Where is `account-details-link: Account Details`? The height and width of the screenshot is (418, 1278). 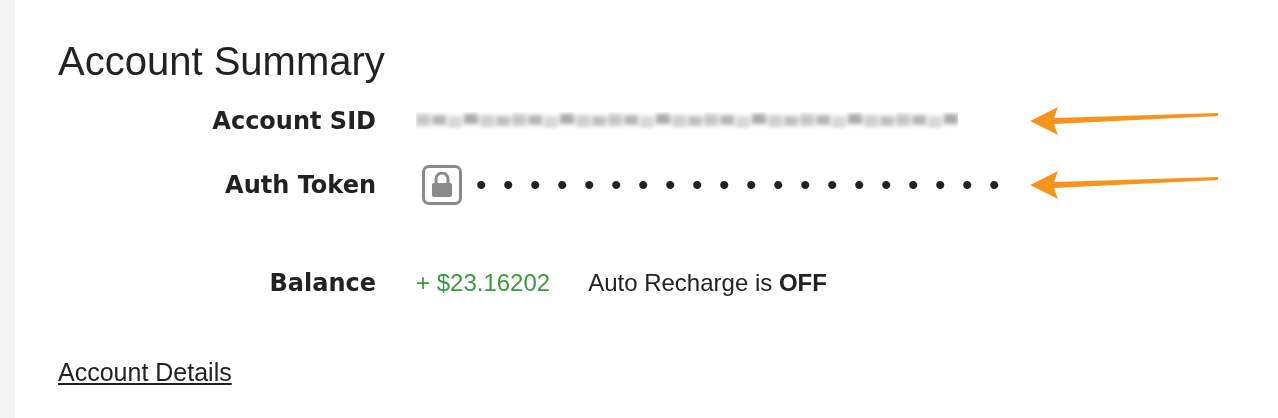
account-details-link: Account Details is located at coordinates (145, 372).